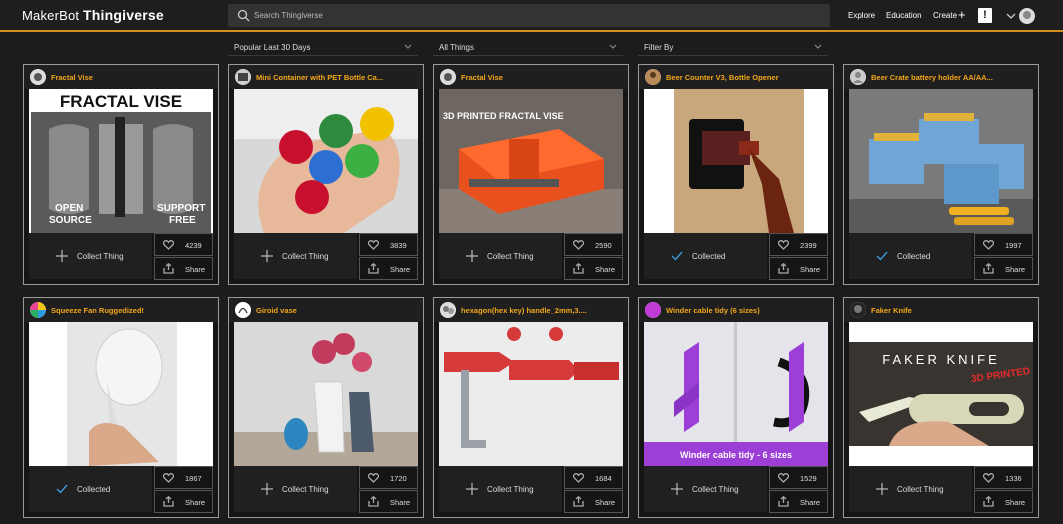  Describe the element at coordinates (733, 47) in the screenshot. I see `filter-by-dropdown: Filter By` at that location.